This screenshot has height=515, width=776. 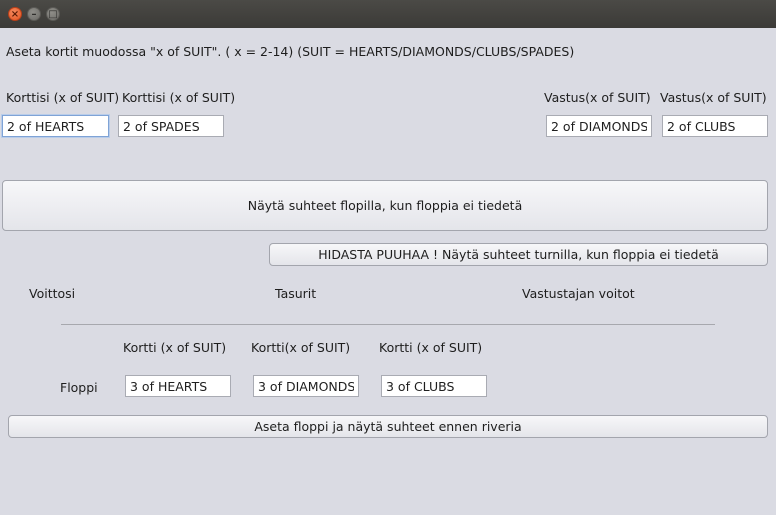 I want to click on ties-label: Tasurit, so click(x=296, y=293).